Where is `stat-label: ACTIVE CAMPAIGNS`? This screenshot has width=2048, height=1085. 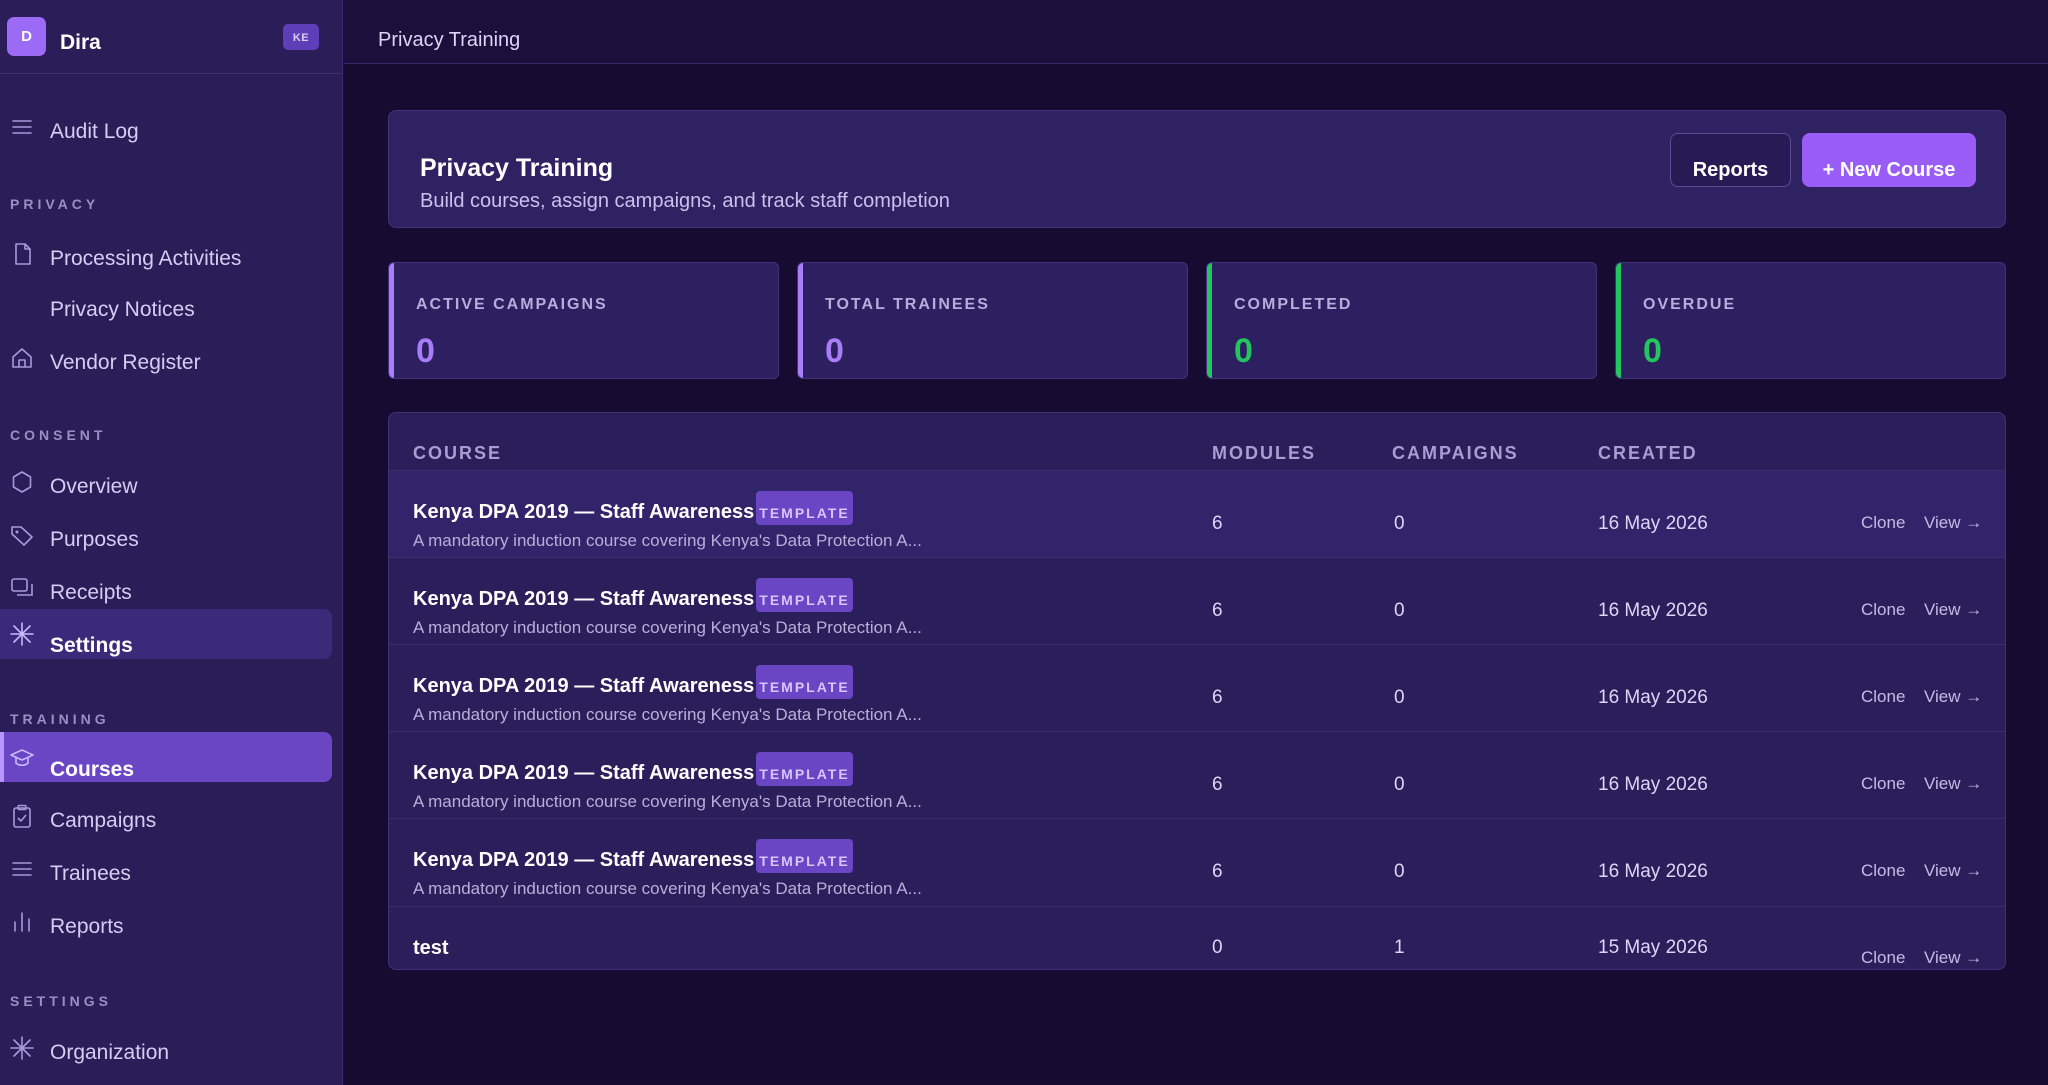
stat-label: ACTIVE CAMPAIGNS is located at coordinates (512, 304).